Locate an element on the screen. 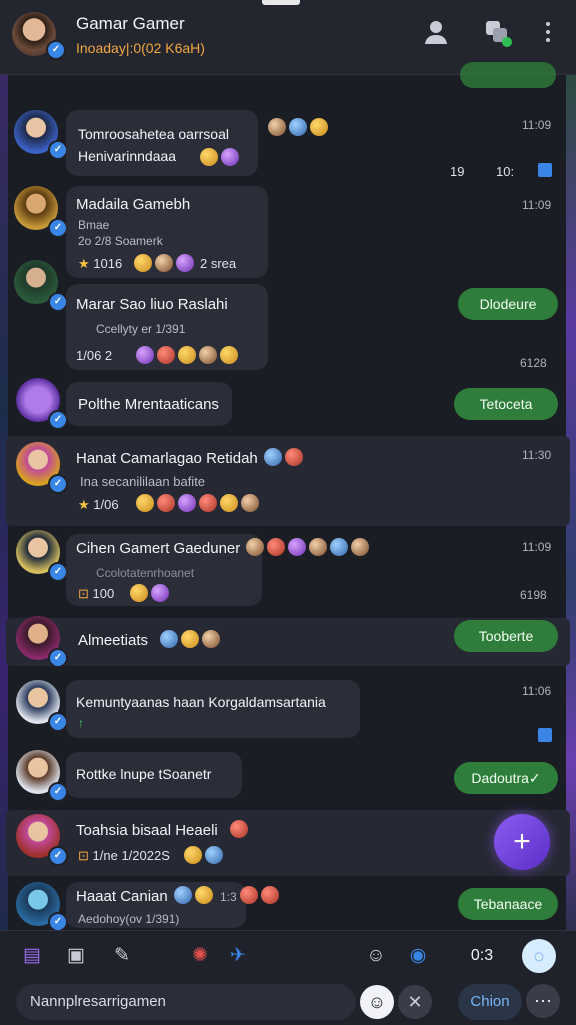 This screenshot has width=576, height=1025. partial-reply-top is located at coordinates (508, 75).